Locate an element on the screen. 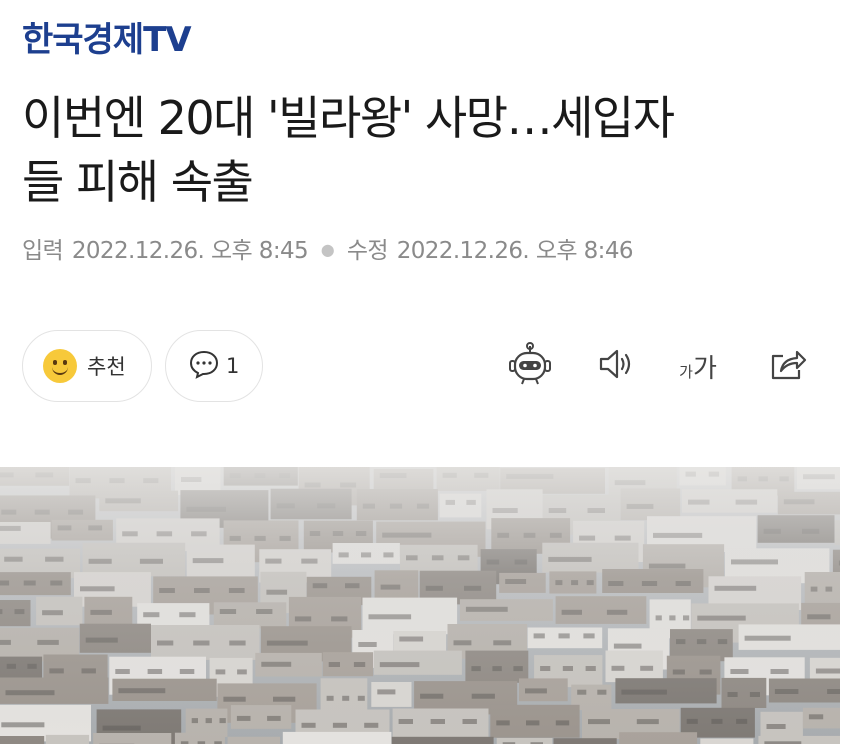 This screenshot has width=863, height=744. font-size-button: 가가 is located at coordinates (698, 366).